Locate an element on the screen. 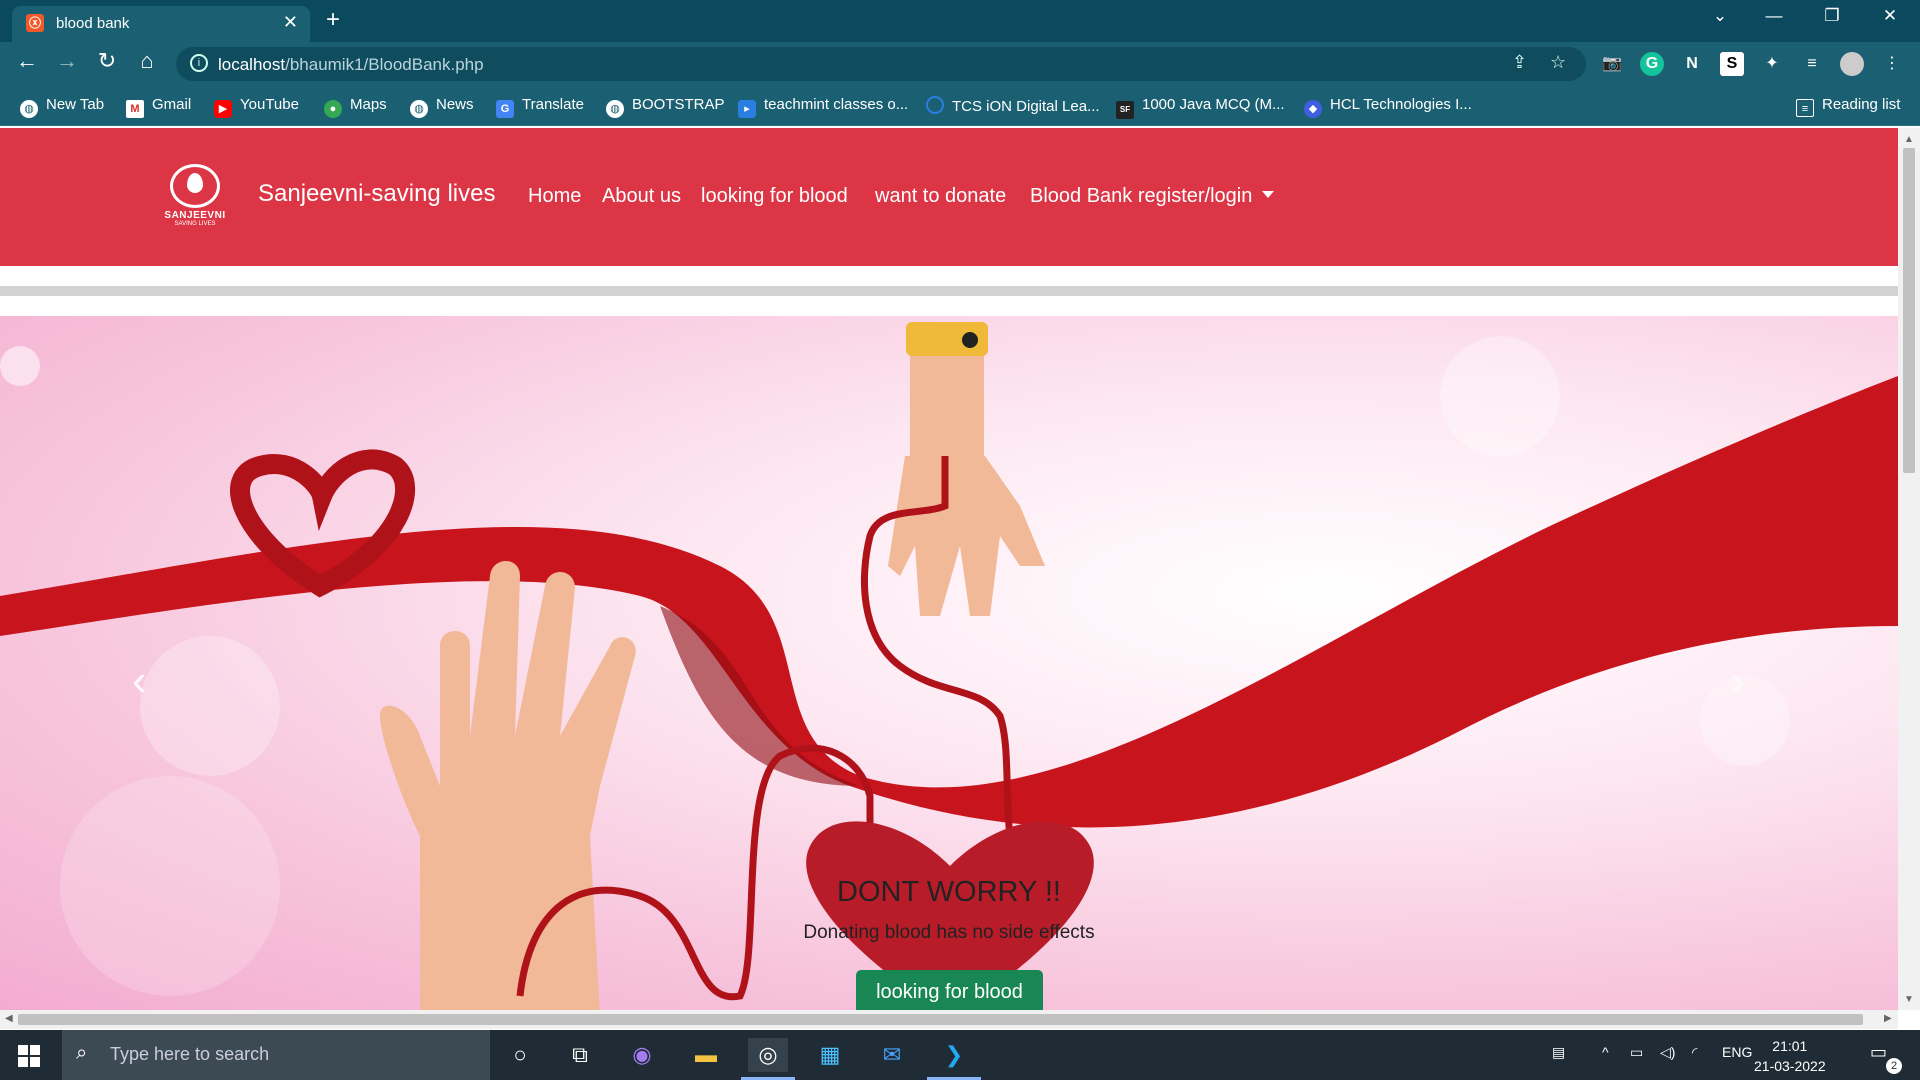 The image size is (1920, 1080). search-icon: ⌕ is located at coordinates (82, 1053).